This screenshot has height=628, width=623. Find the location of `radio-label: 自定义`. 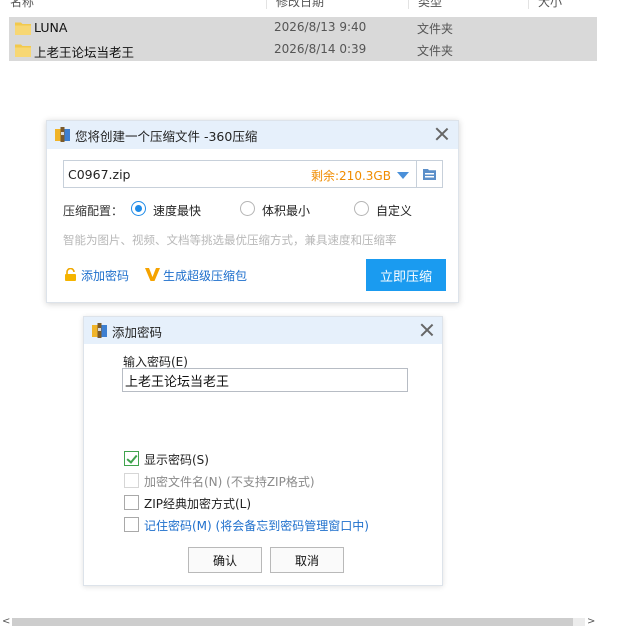

radio-label: 自定义 is located at coordinates (394, 210).